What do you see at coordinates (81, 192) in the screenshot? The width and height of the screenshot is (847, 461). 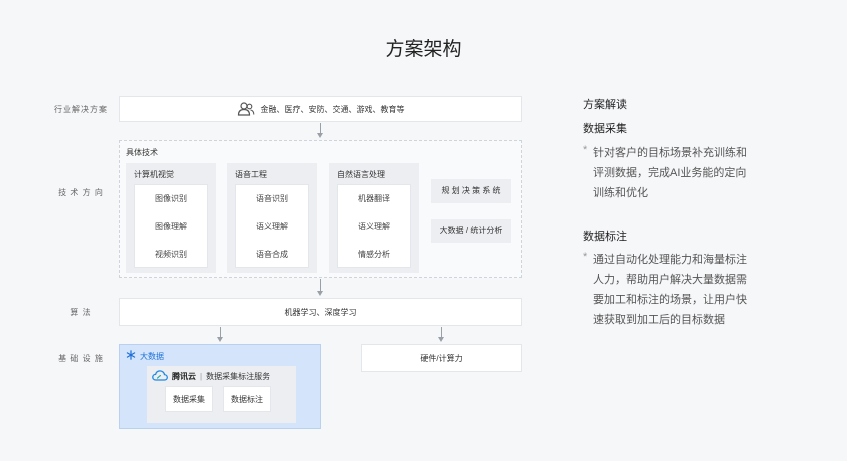 I see `row-label-tech: 技 术 方 向` at bounding box center [81, 192].